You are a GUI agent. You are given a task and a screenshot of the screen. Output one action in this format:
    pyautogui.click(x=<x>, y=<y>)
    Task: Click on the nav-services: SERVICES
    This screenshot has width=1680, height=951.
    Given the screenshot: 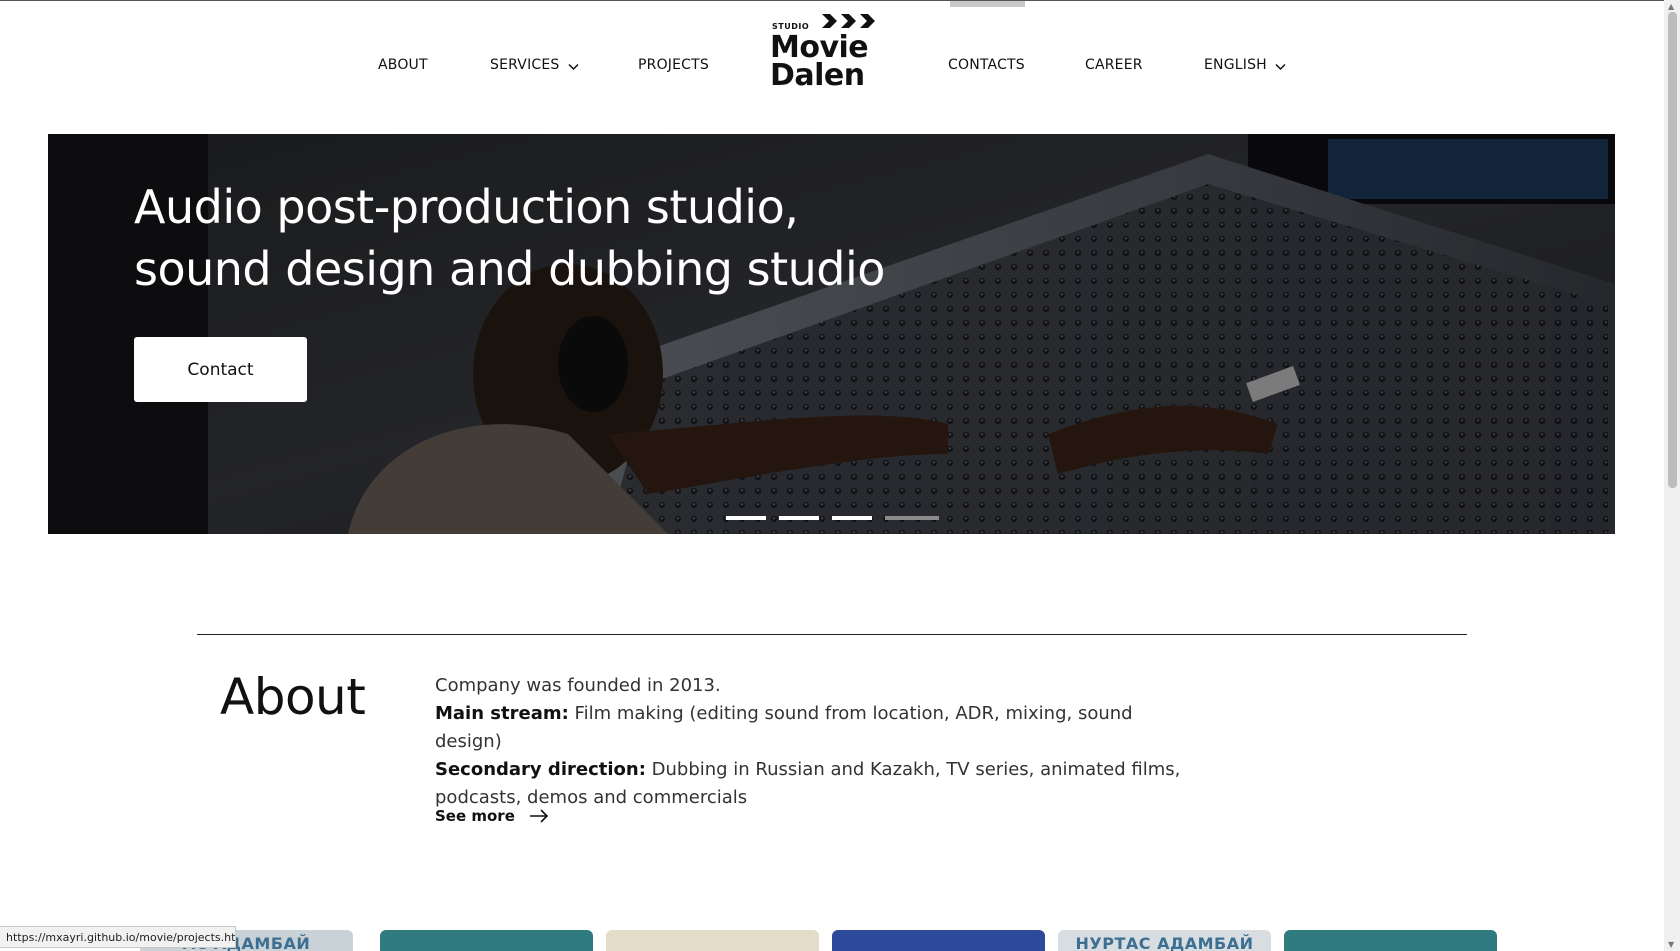 What is the action you would take?
    pyautogui.click(x=534, y=65)
    